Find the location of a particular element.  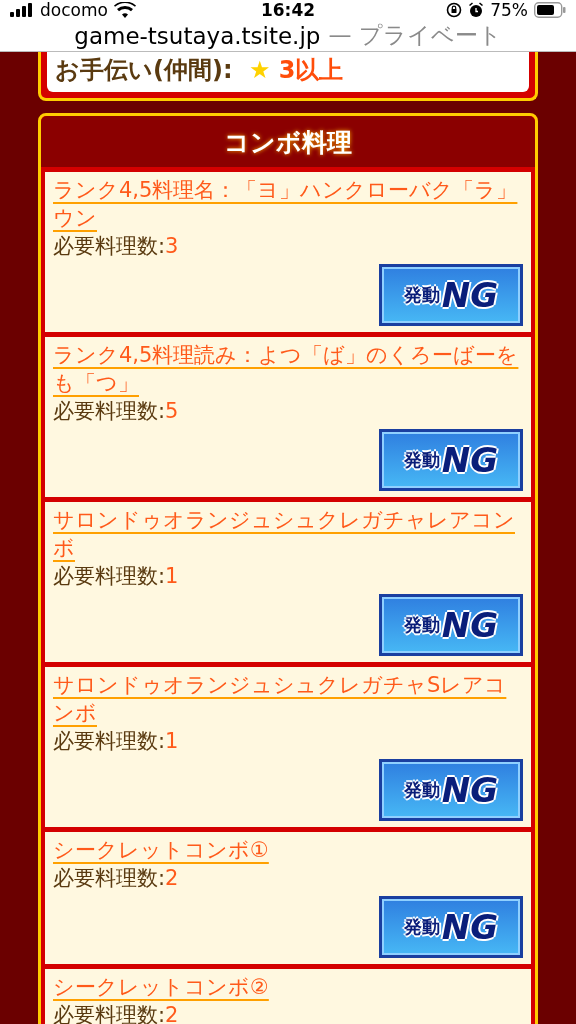

panel-header: コンボ料理 is located at coordinates (288, 141).